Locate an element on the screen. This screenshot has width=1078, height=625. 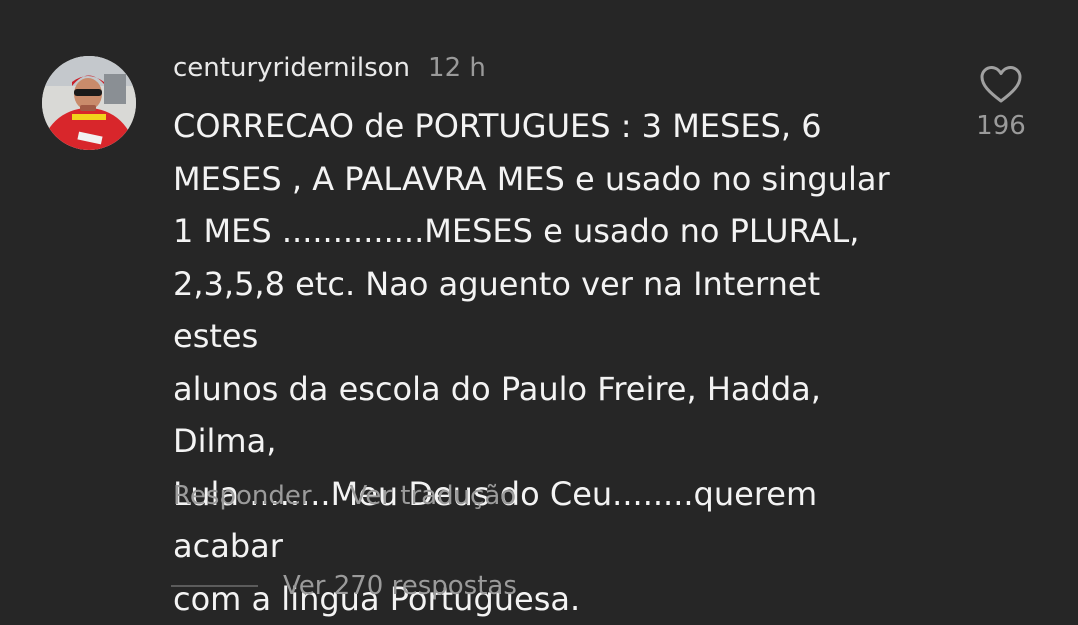
heart-outline-icon is located at coordinates (1001, 85).